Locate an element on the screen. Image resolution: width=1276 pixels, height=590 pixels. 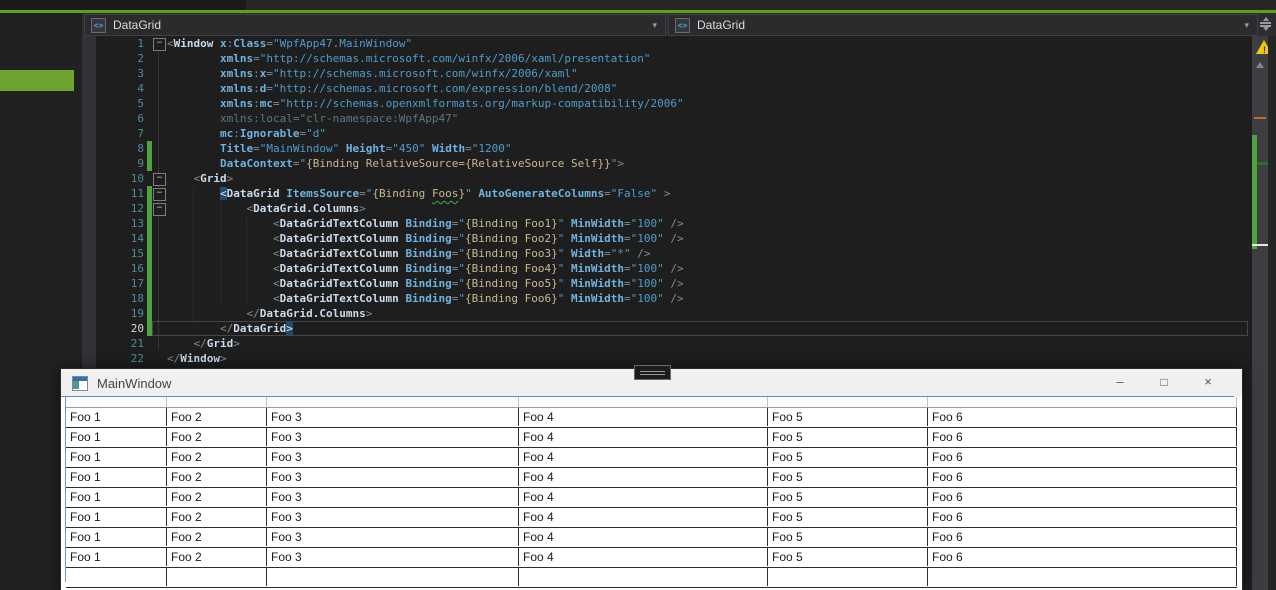
code-line: <Grid> is located at coordinates (200, 178).